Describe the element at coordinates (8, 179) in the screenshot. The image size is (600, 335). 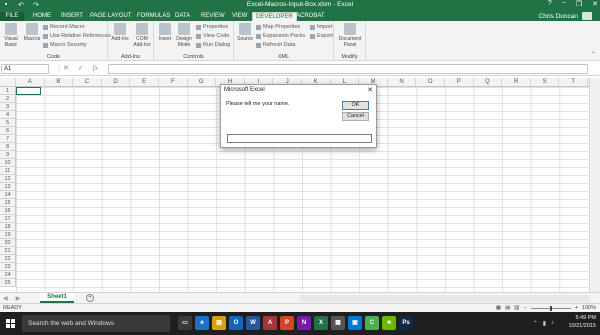
I see `row-header: 12` at that location.